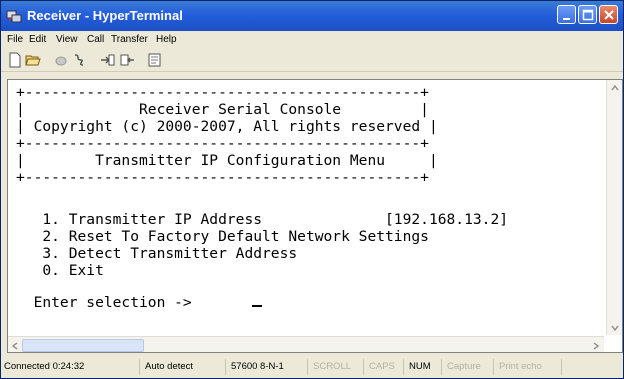  What do you see at coordinates (83, 345) in the screenshot?
I see `scroll-thumb` at bounding box center [83, 345].